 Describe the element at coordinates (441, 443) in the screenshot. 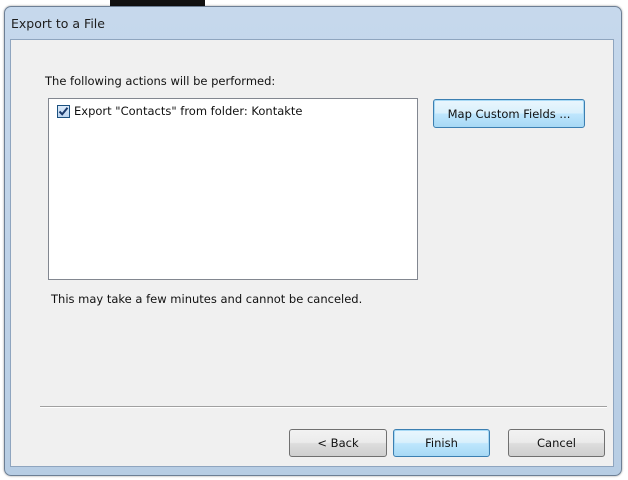

I see `finish-button: Finish` at that location.